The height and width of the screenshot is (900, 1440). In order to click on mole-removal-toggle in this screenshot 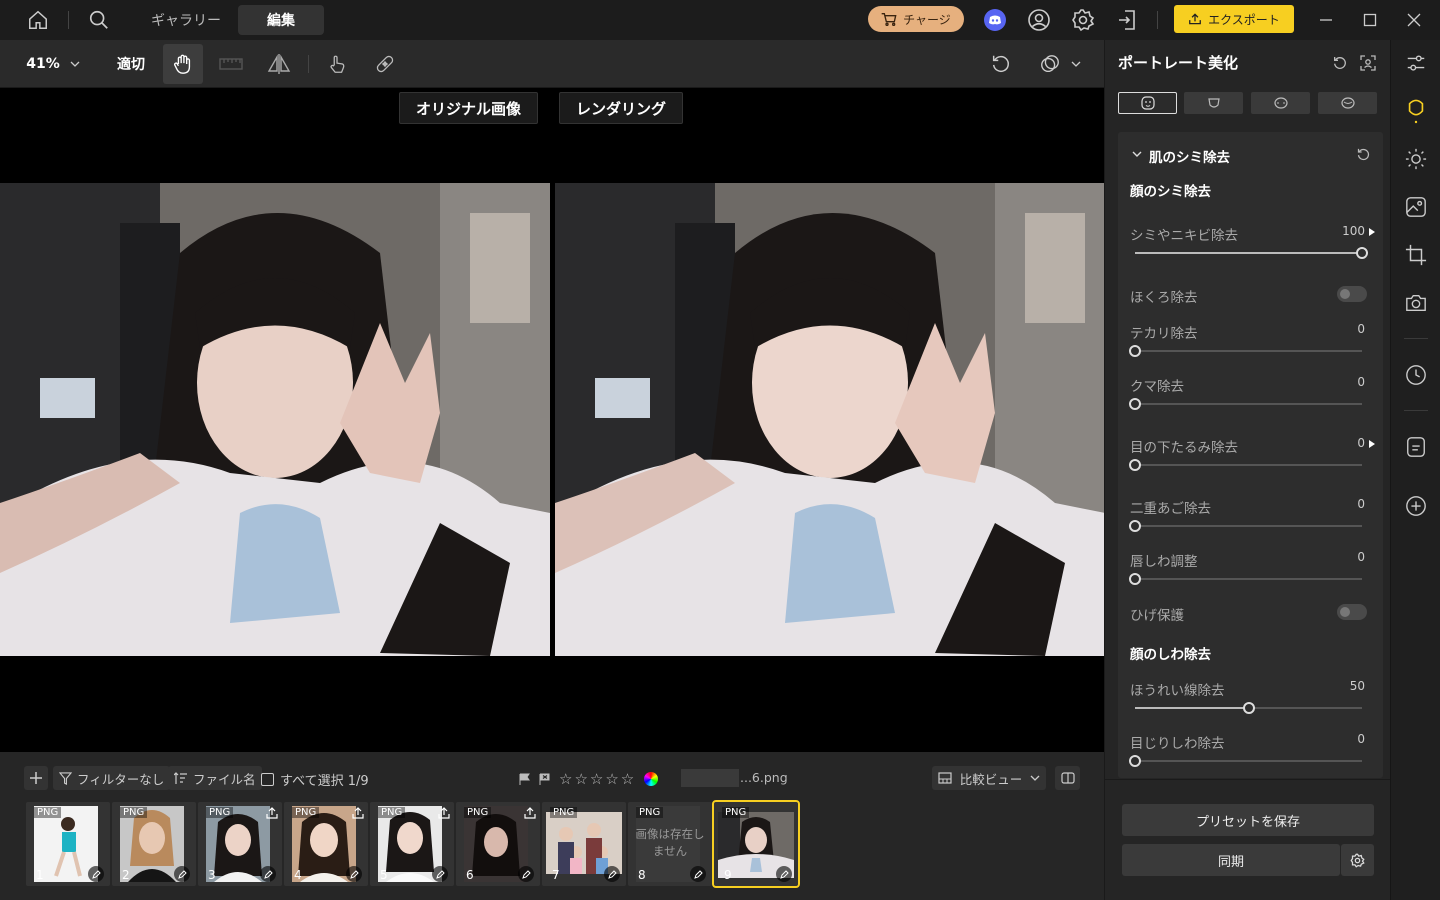, I will do `click(1352, 294)`.